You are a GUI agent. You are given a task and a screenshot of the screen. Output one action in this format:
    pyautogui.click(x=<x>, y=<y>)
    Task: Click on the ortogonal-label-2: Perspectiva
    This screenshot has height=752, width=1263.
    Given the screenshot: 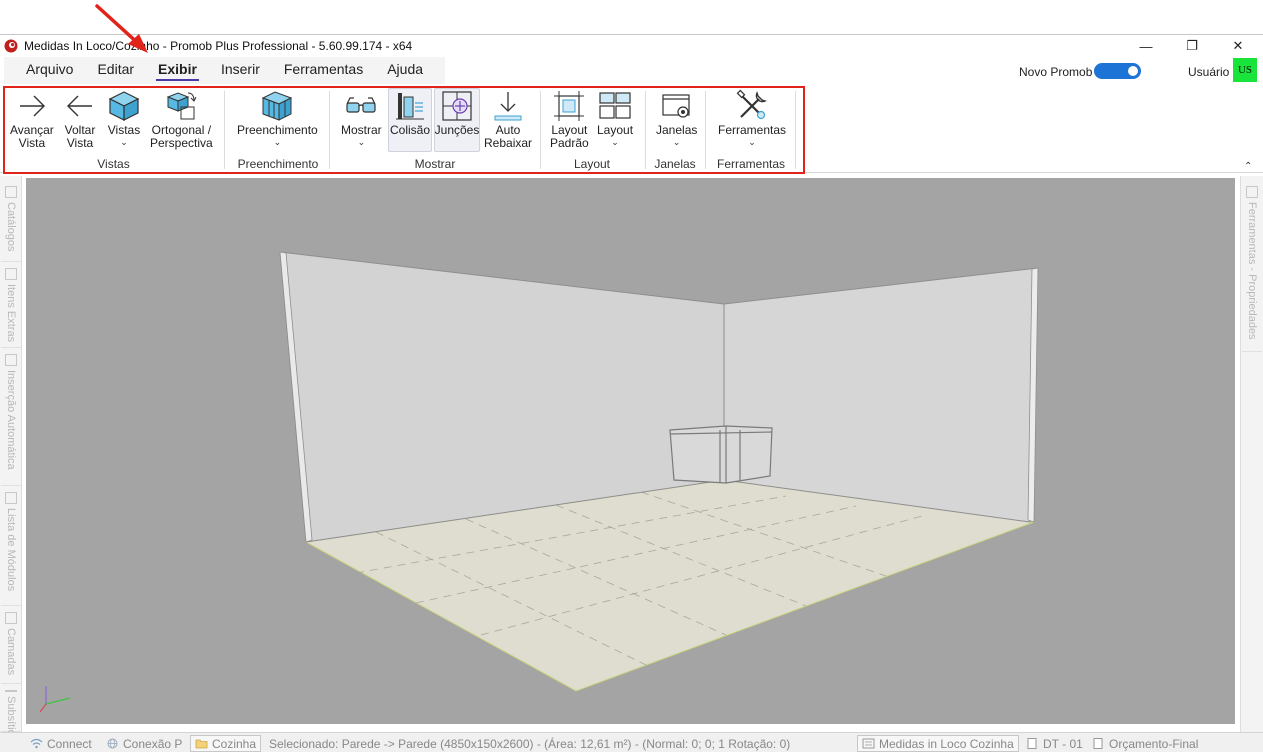 What is the action you would take?
    pyautogui.click(x=181, y=143)
    